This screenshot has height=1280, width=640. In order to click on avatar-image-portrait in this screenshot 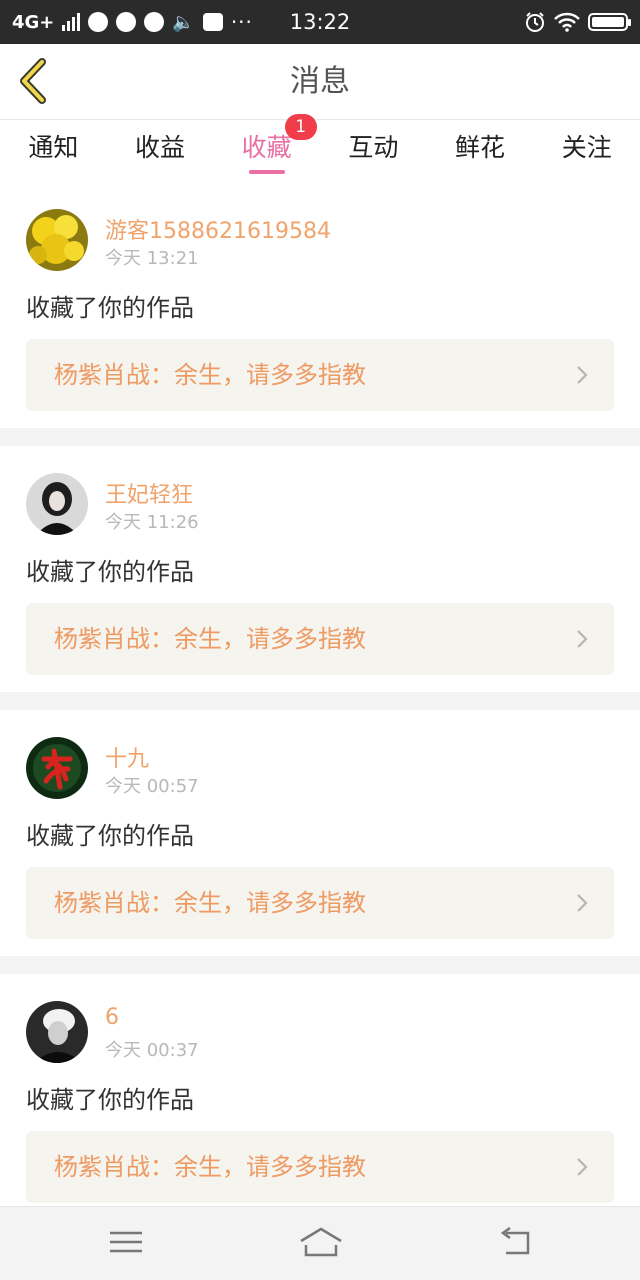, I will do `click(57, 1032)`.